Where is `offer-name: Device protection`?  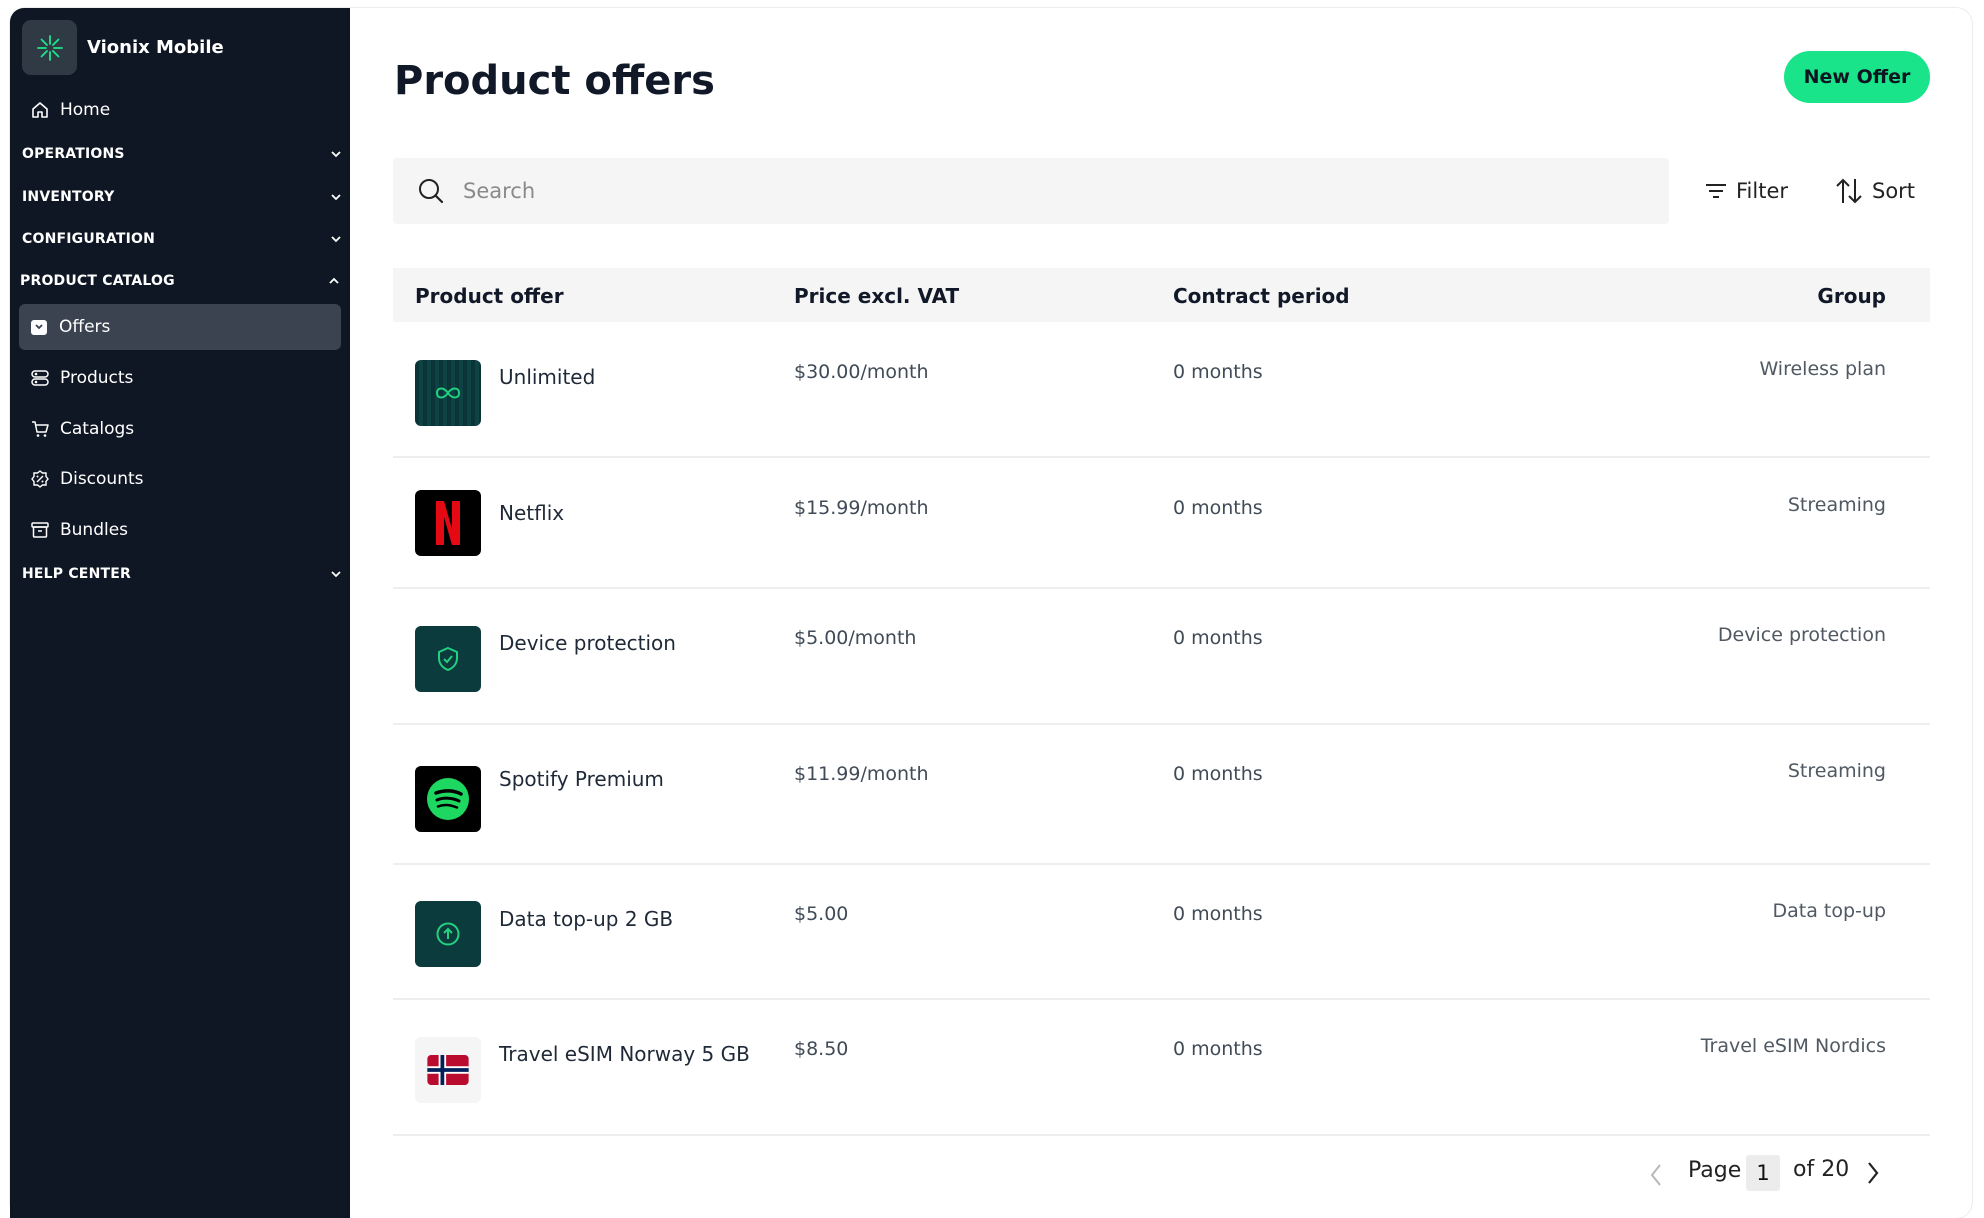 offer-name: Device protection is located at coordinates (587, 643).